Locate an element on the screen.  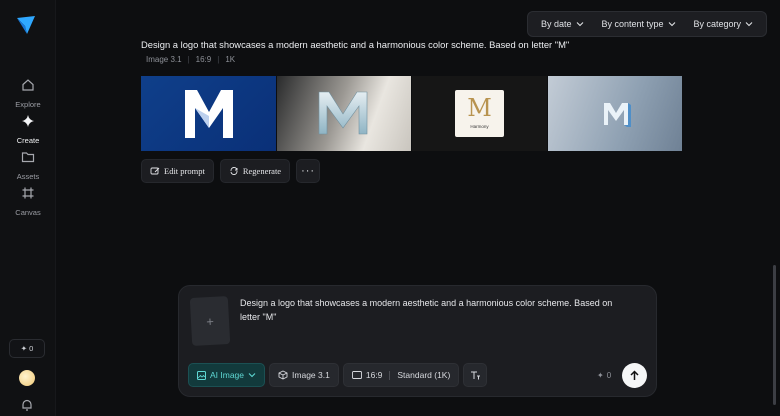
button-label: Regenerate is located at coordinates (262, 171).